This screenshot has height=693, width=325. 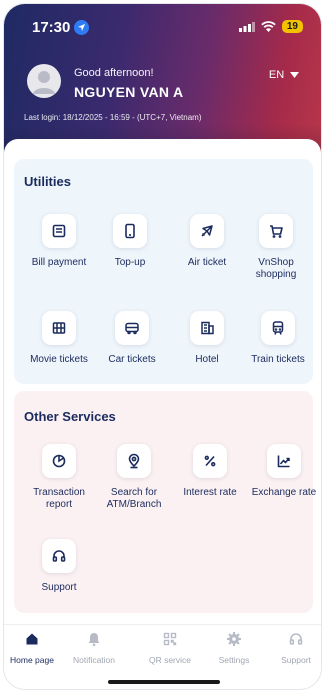 I want to click on phone-icon, so click(x=130, y=231).